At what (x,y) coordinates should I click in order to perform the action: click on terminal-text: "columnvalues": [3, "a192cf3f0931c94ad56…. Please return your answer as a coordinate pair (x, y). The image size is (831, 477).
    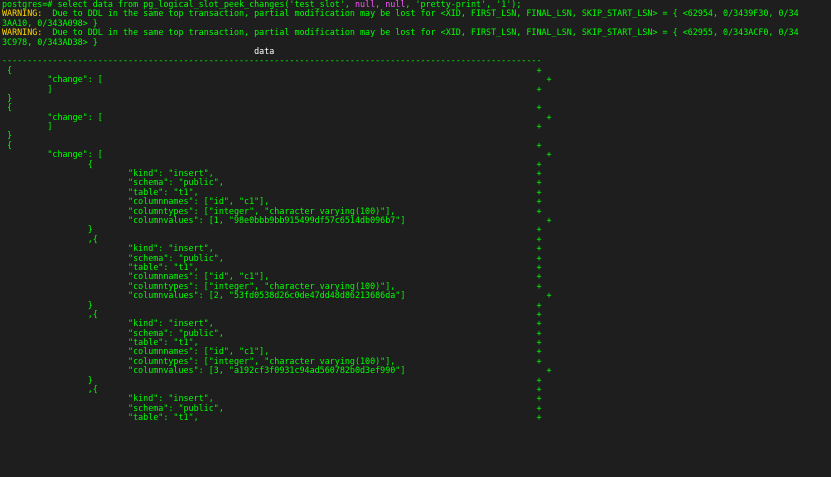
    Looking at the image, I should click on (277, 371).